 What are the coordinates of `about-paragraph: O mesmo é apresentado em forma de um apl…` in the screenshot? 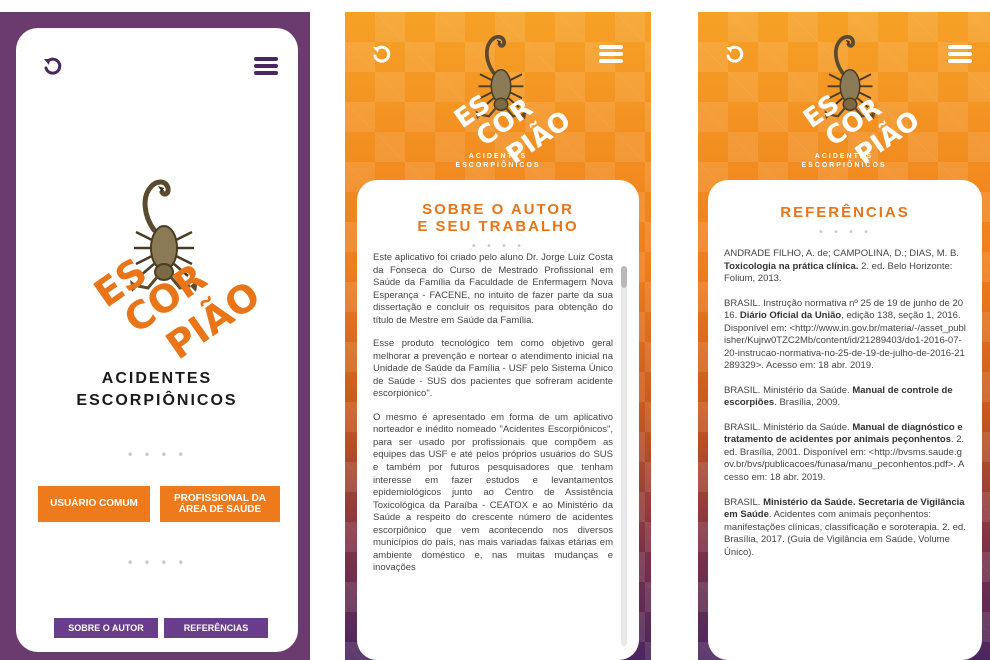 It's located at (493, 492).